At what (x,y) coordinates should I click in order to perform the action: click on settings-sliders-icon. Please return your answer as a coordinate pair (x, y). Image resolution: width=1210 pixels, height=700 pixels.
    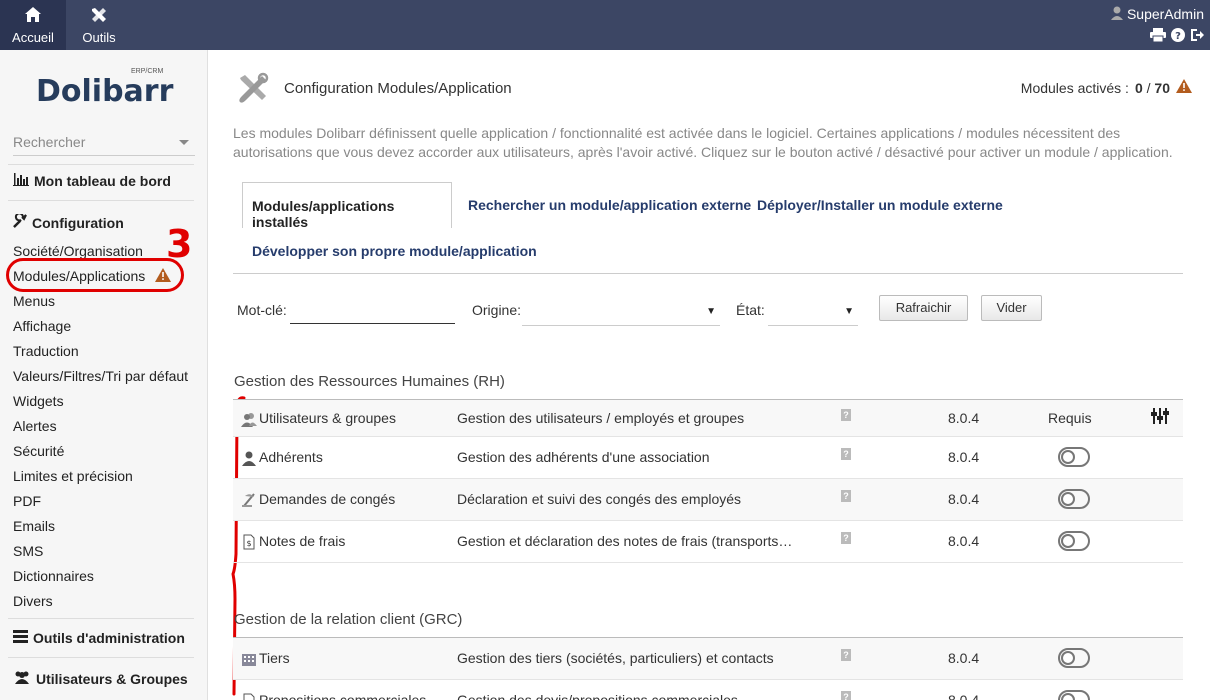
    Looking at the image, I should click on (1160, 416).